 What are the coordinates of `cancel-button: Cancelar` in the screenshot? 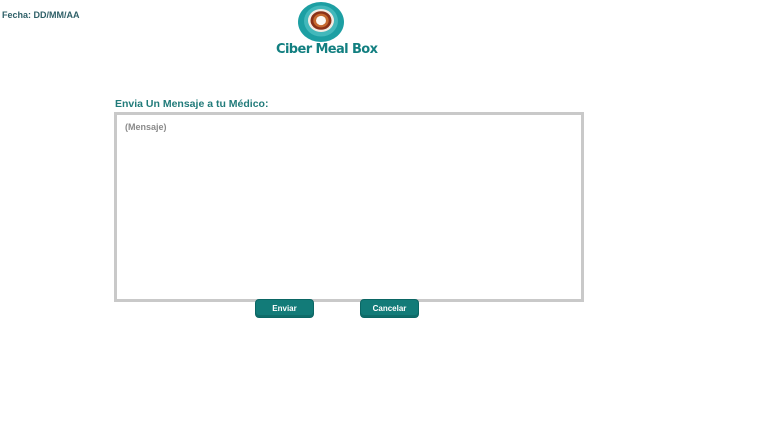 It's located at (389, 308).